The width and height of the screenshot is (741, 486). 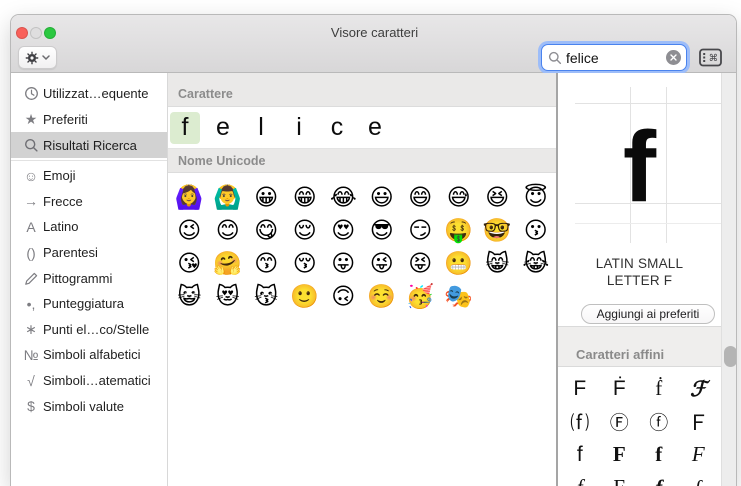 I want to click on emoji-cell: 😙, so click(x=266, y=264).